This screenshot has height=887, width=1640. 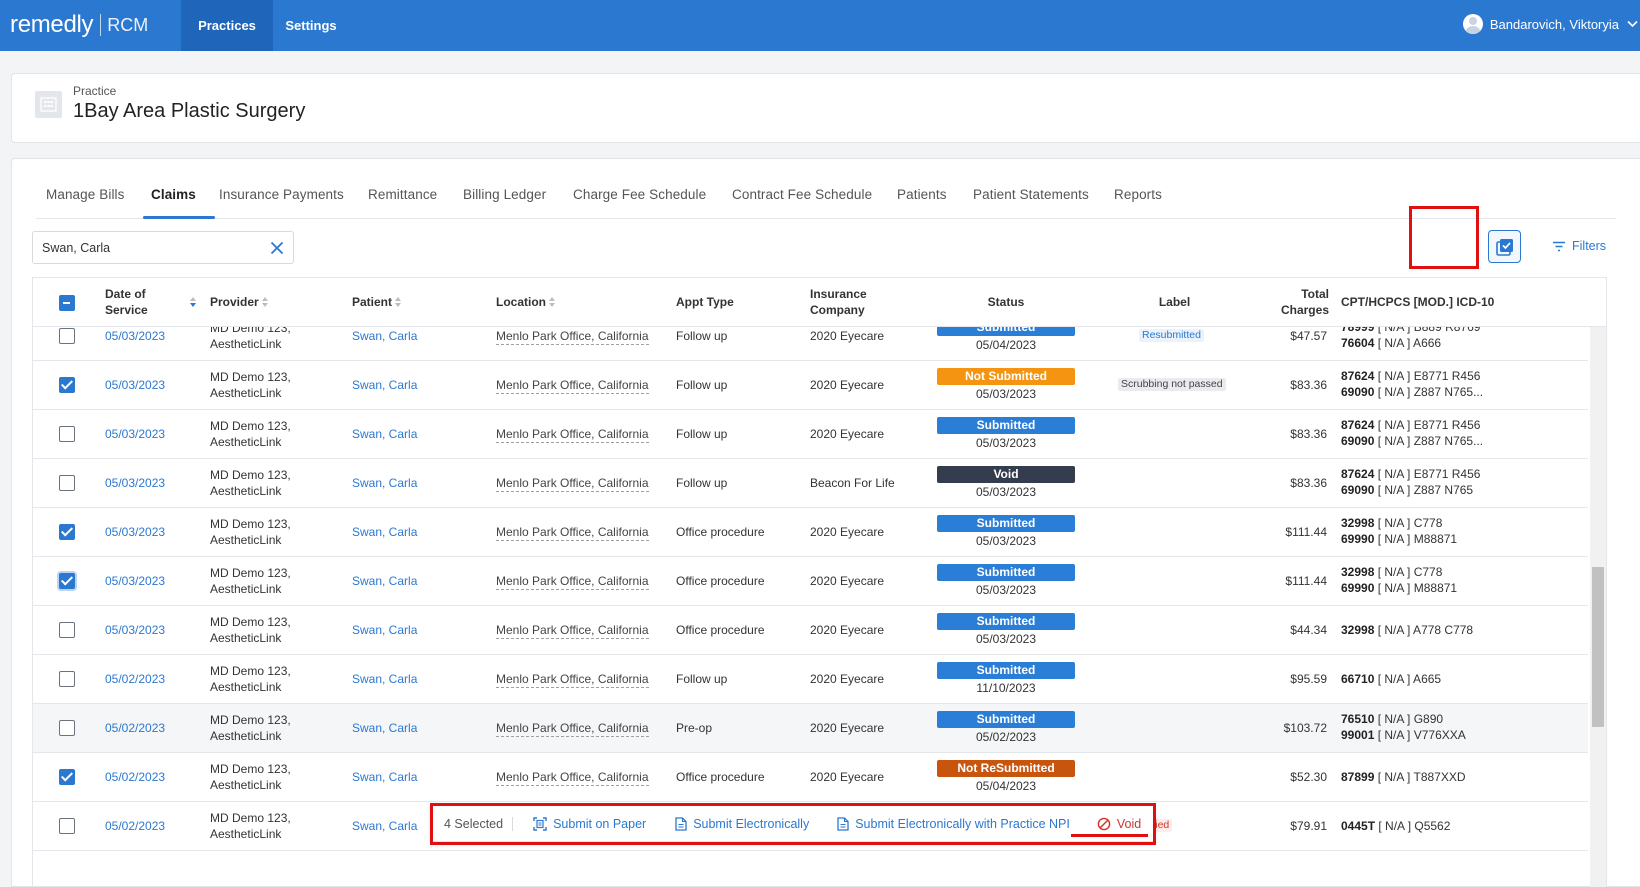 What do you see at coordinates (1598, 647) in the screenshot?
I see `scrollbar-thumb` at bounding box center [1598, 647].